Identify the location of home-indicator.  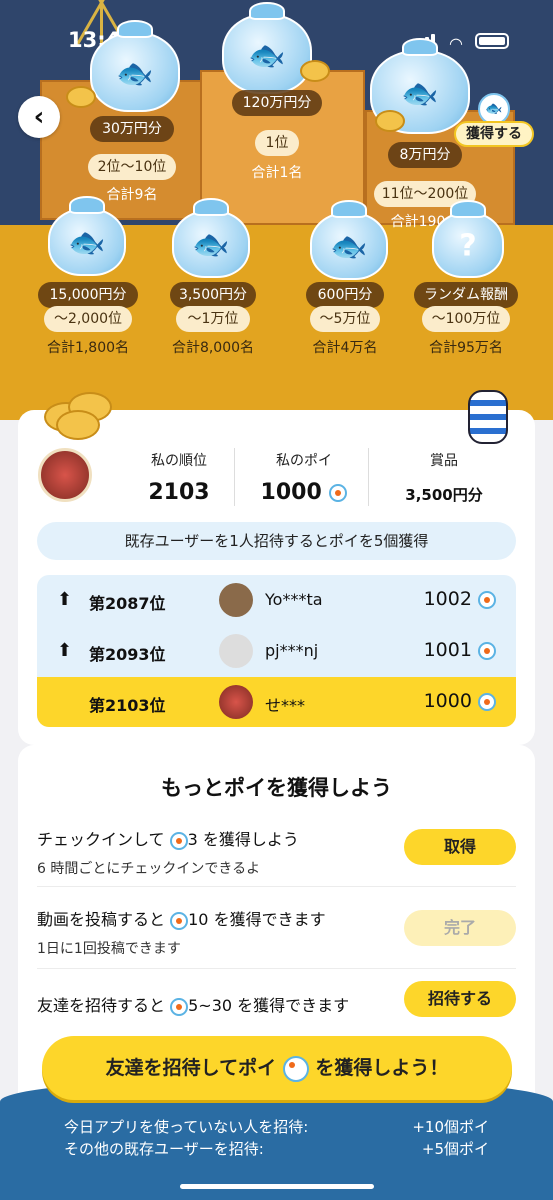
(277, 1186).